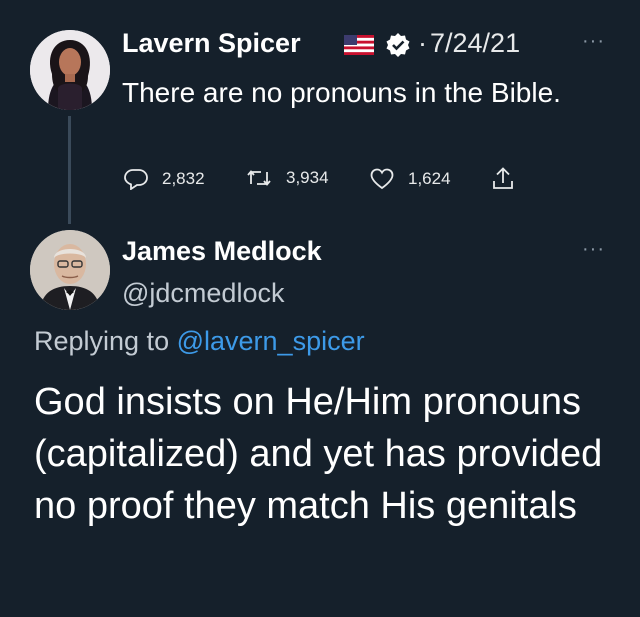 The width and height of the screenshot is (640, 617). What do you see at coordinates (382, 179) in the screenshot?
I see `like-icon` at bounding box center [382, 179].